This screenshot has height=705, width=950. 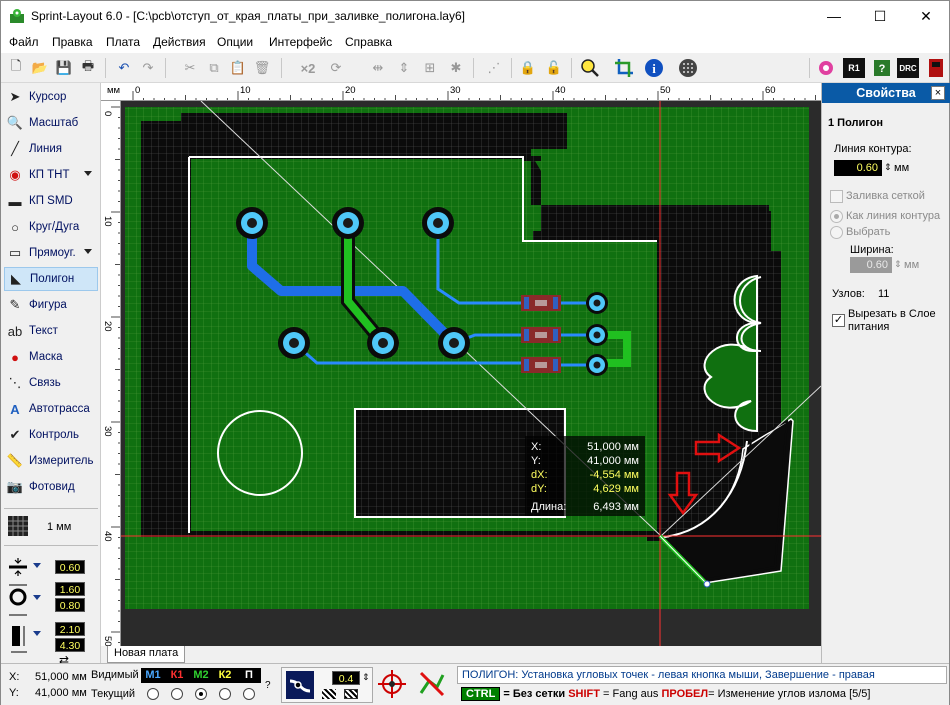 I want to click on pad-dd-icon, so click(x=37, y=597).